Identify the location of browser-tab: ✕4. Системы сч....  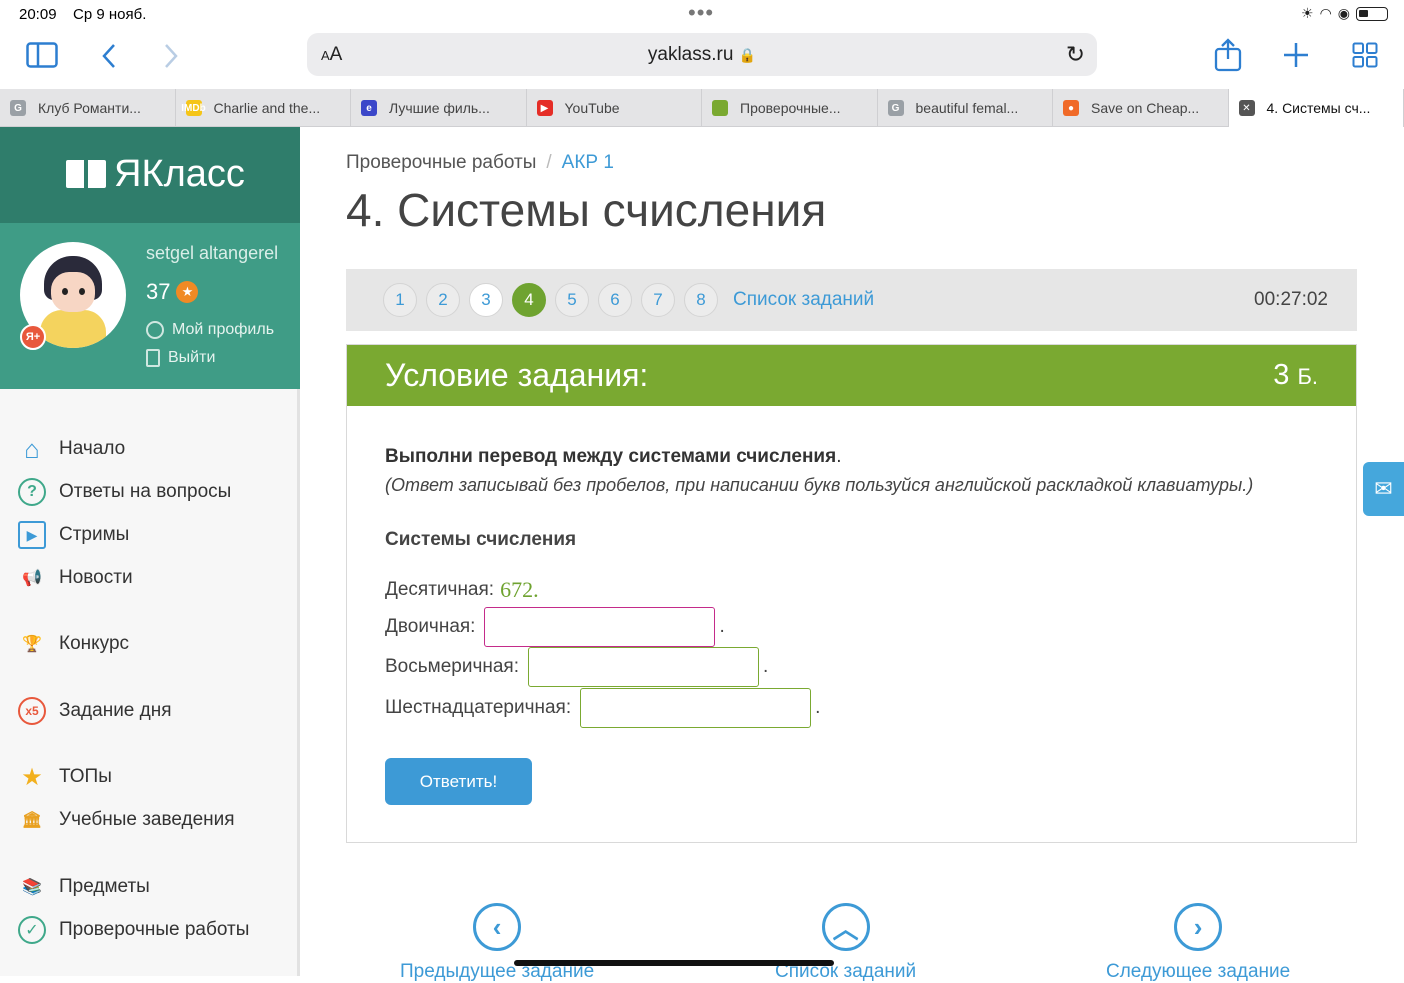
(1316, 108).